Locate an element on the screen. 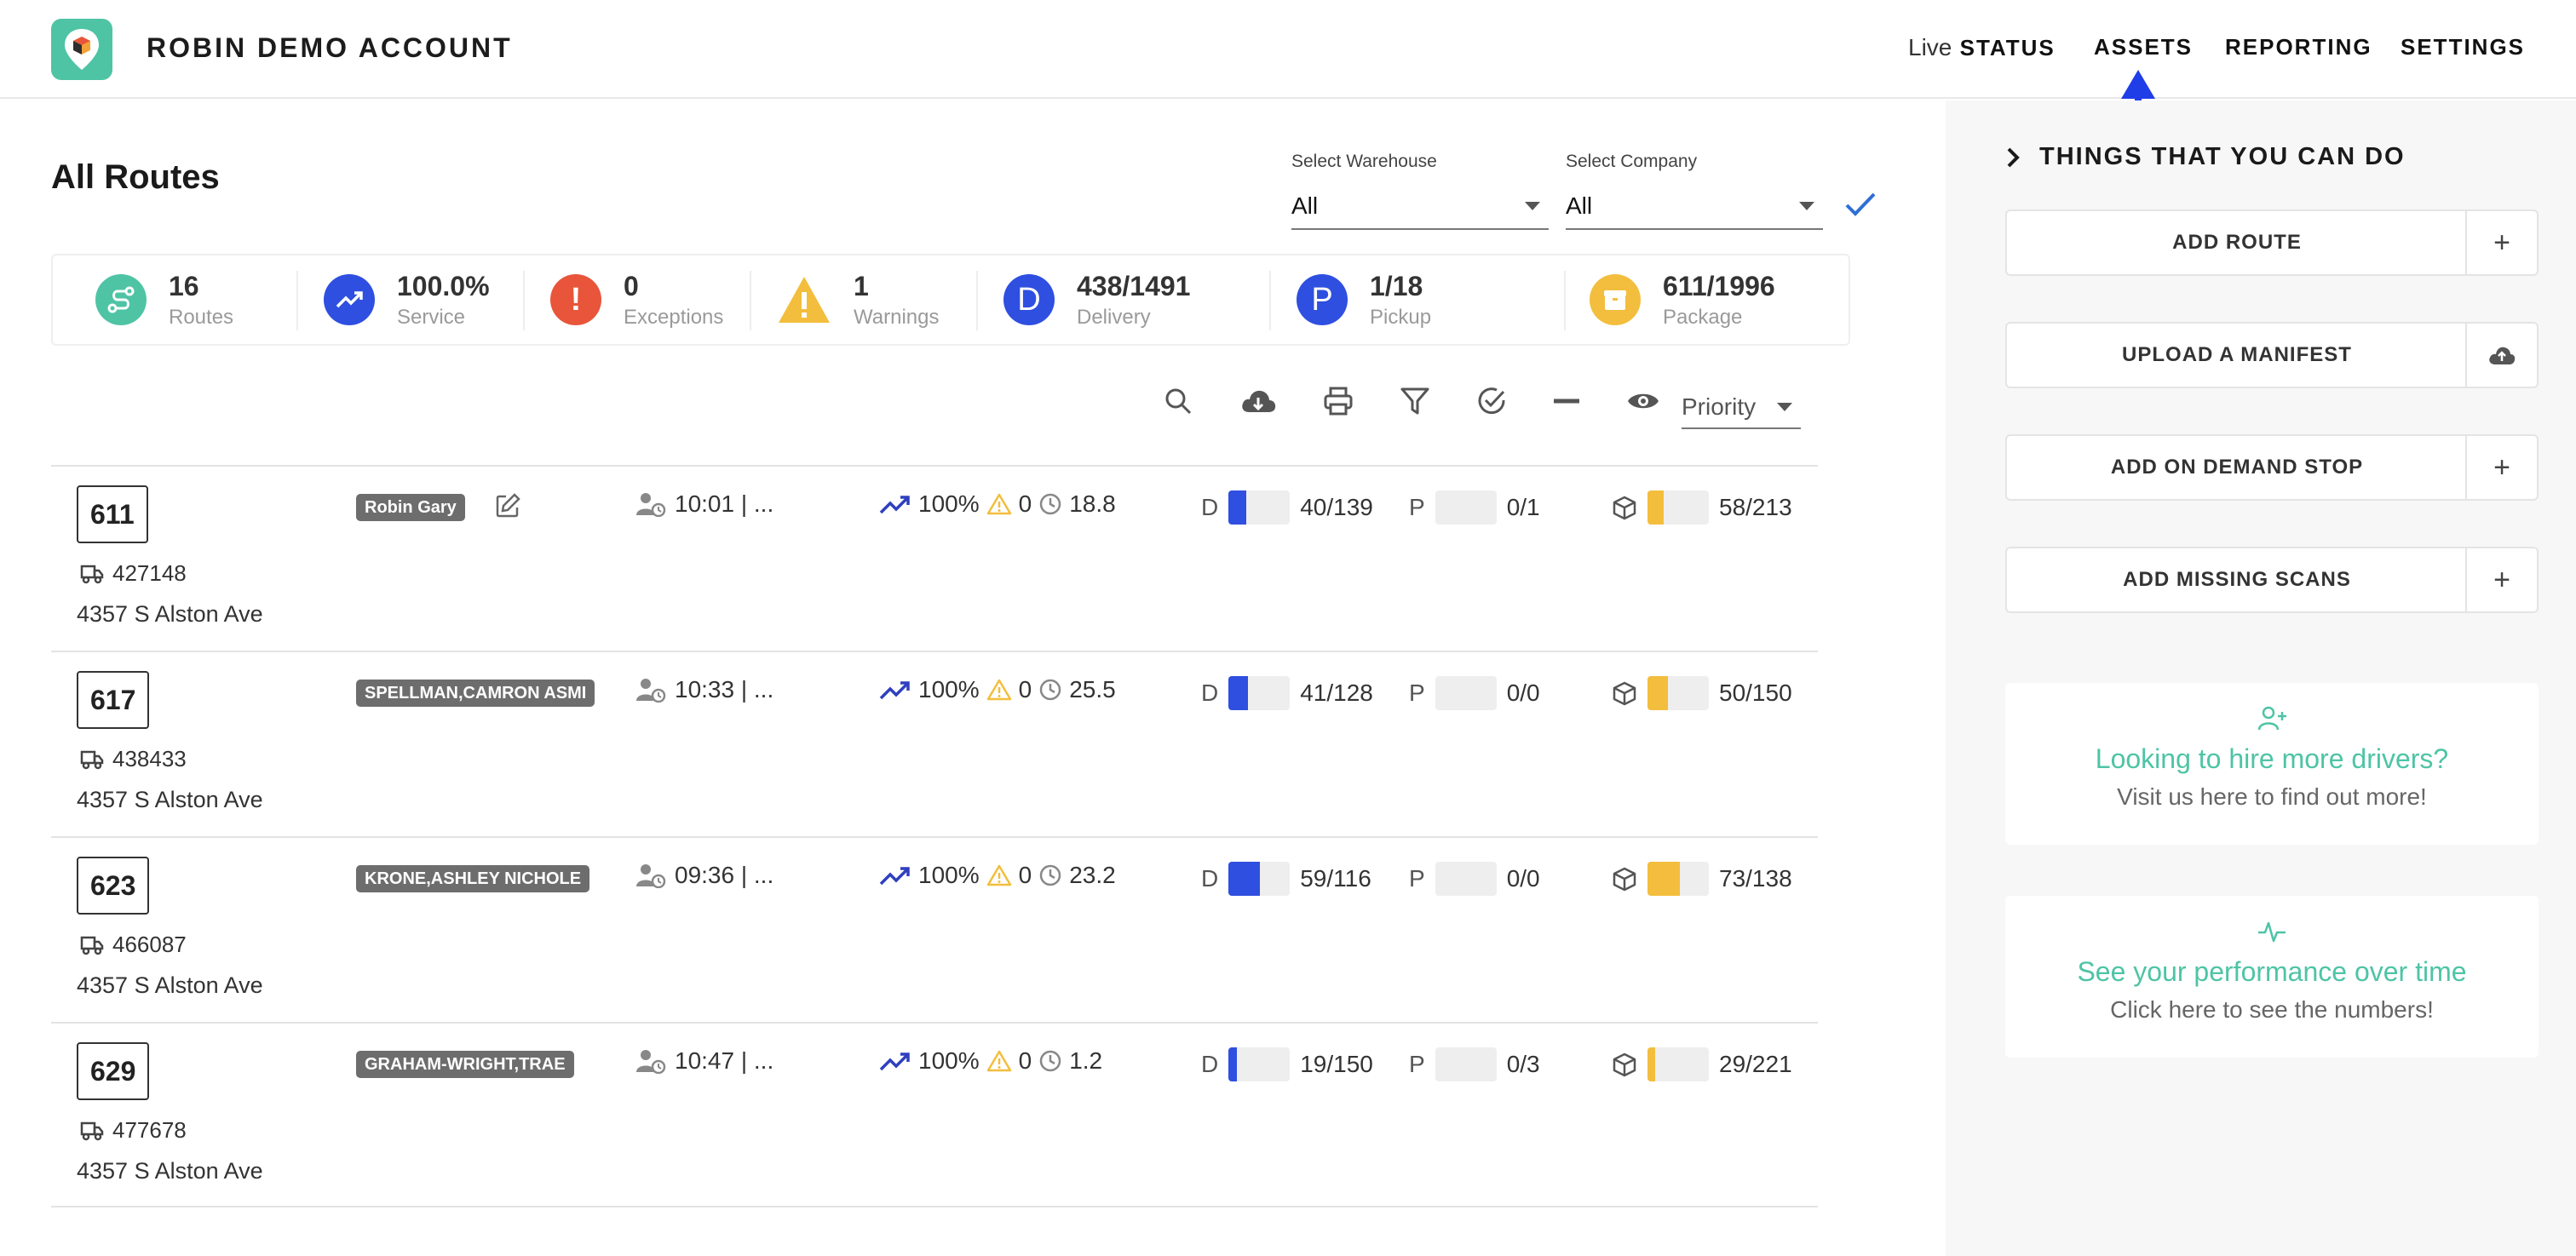 The image size is (2576, 1256). minus-icon is located at coordinates (1566, 401).